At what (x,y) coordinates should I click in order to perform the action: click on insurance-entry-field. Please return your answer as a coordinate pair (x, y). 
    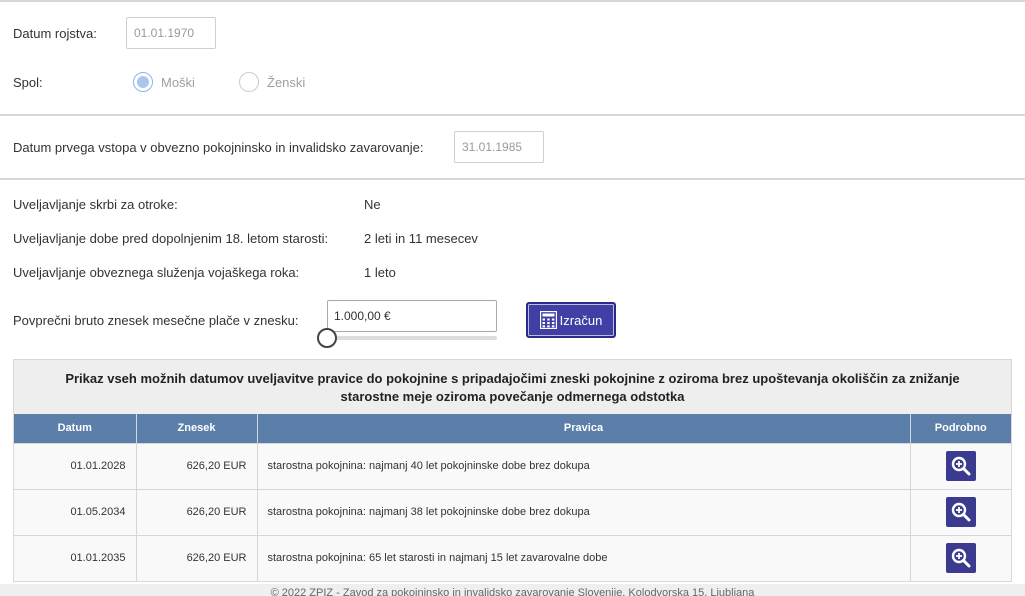
    Looking at the image, I should click on (499, 147).